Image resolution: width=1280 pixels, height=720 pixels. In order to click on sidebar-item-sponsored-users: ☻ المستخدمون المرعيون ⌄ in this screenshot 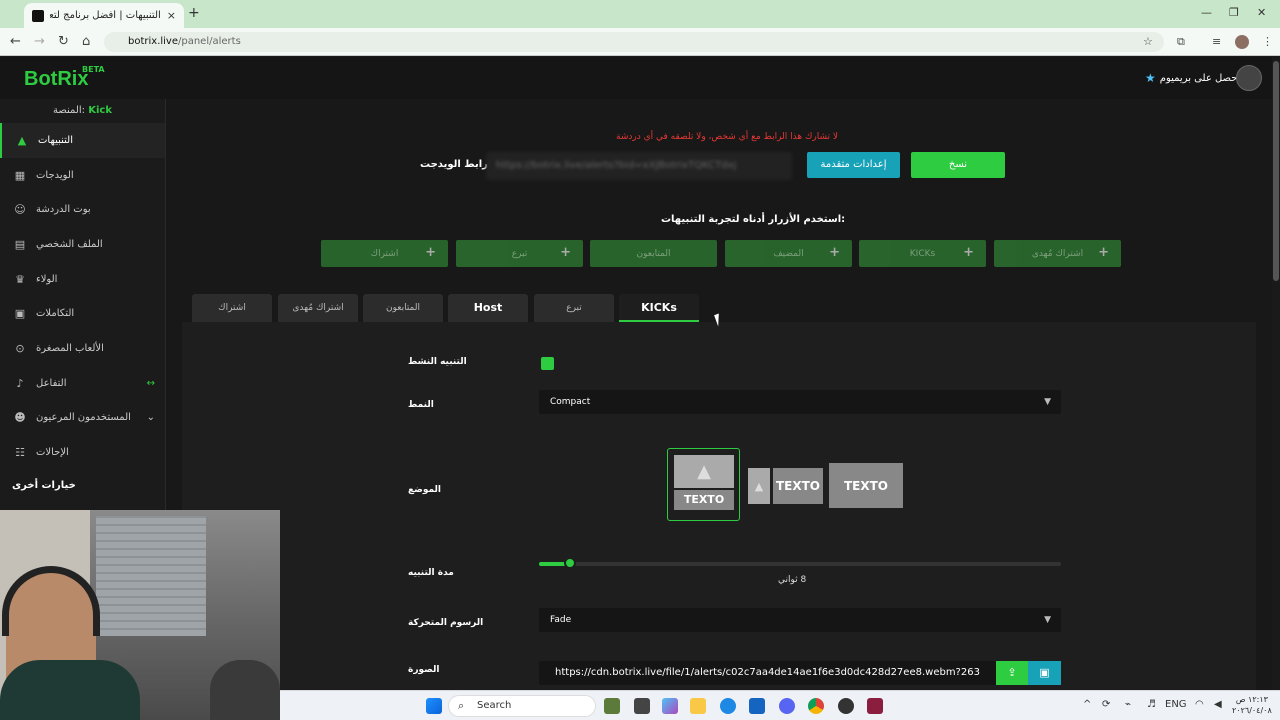, I will do `click(82, 418)`.